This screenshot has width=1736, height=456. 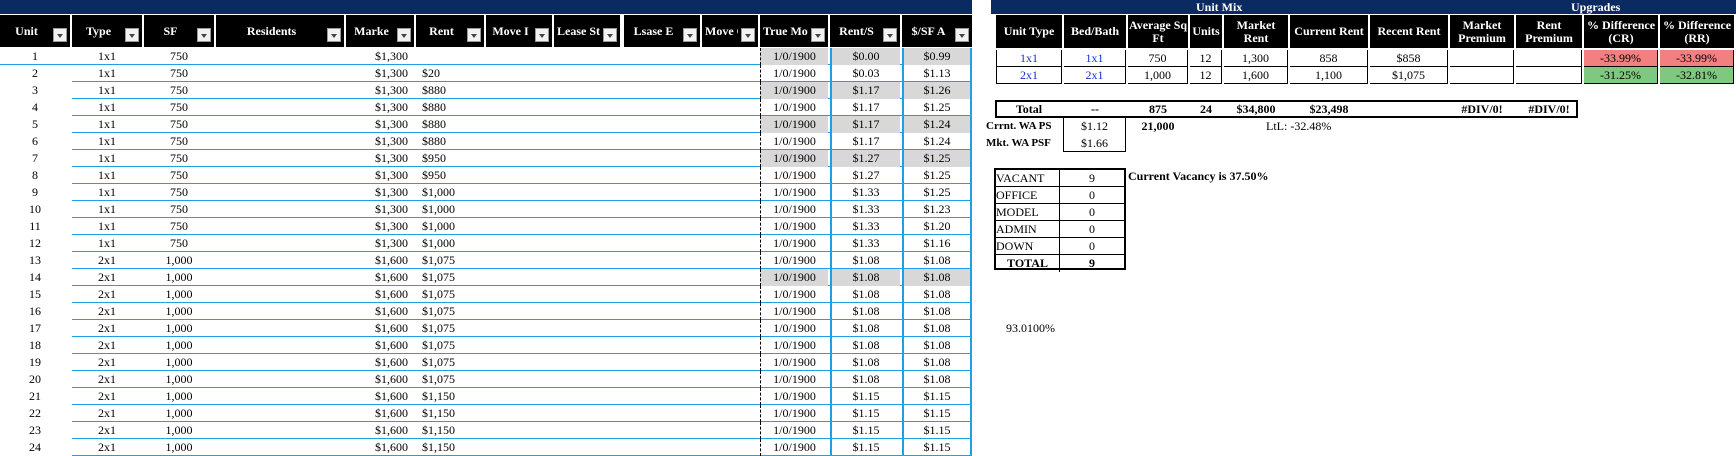 I want to click on table-row: 22 2x1 1,000 $1,600 $1,150 1/0/1900 $1.15 $1.15, so click(x=486, y=413).